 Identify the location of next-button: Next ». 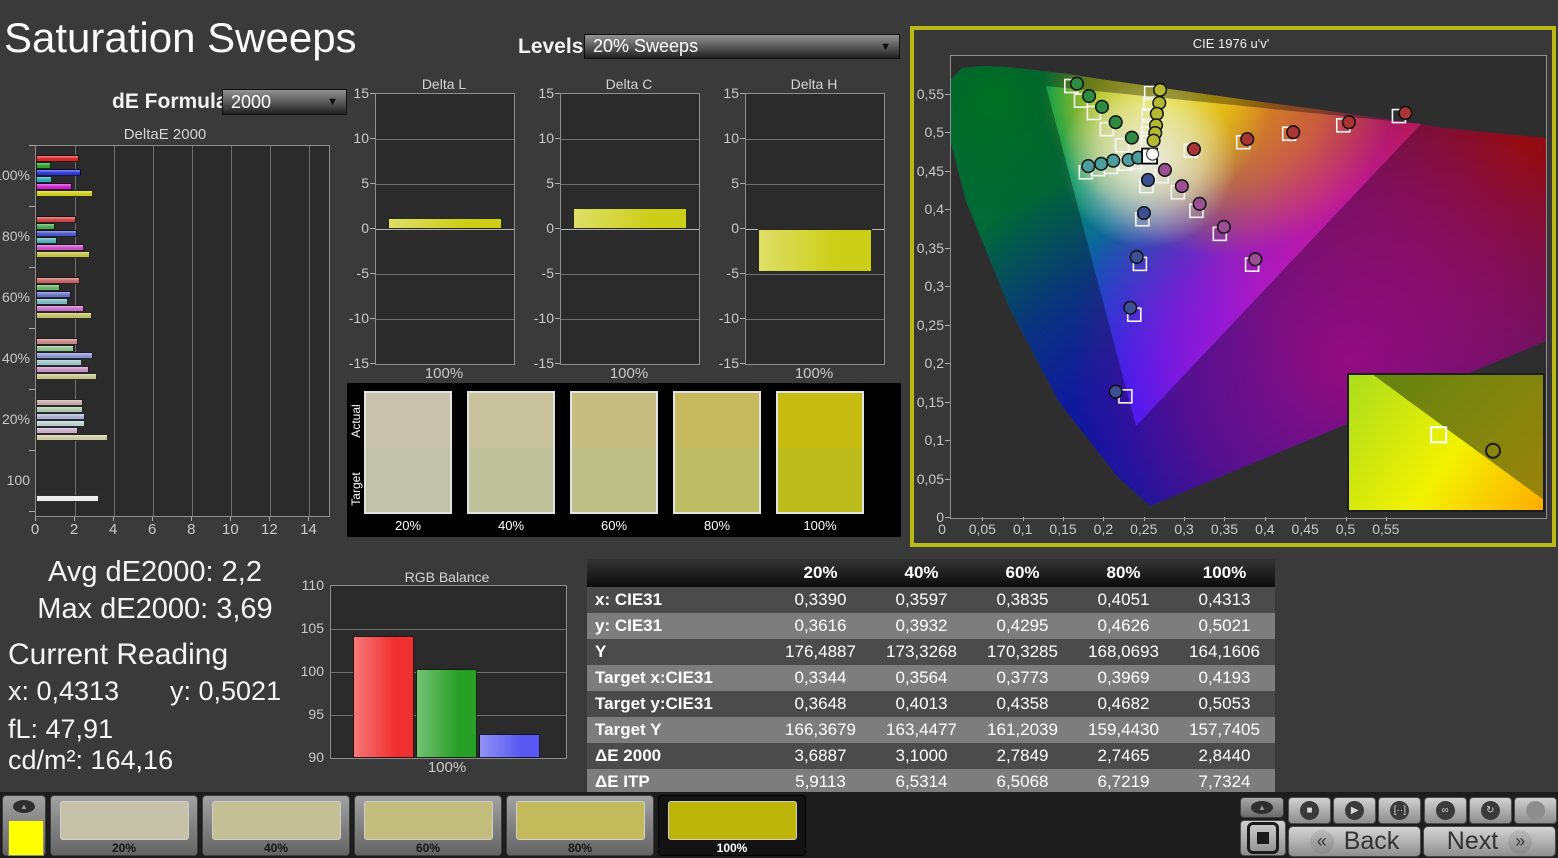
(1489, 841).